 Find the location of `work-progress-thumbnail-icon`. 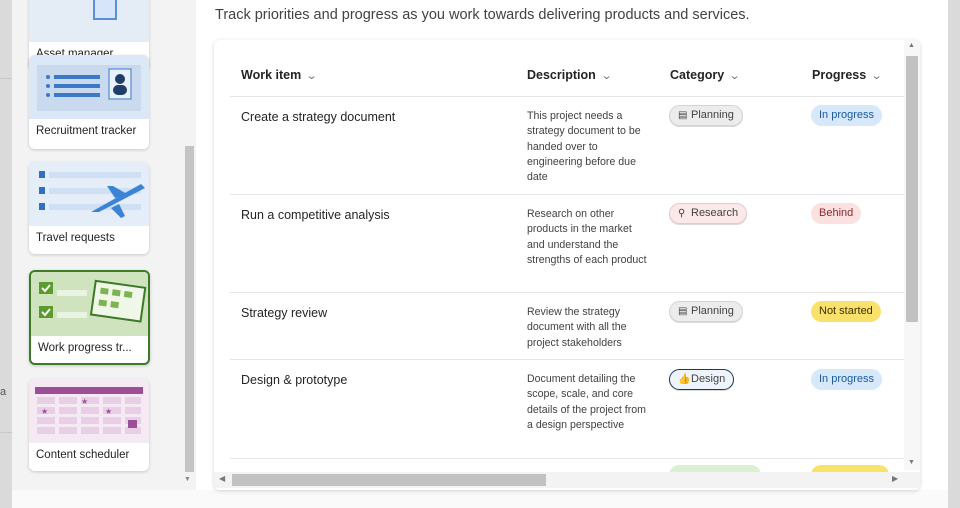

work-progress-thumbnail-icon is located at coordinates (93, 301).